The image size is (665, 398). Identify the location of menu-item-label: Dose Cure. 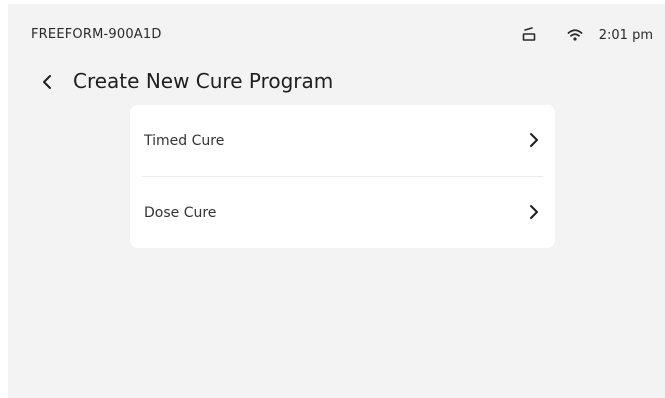
(180, 213).